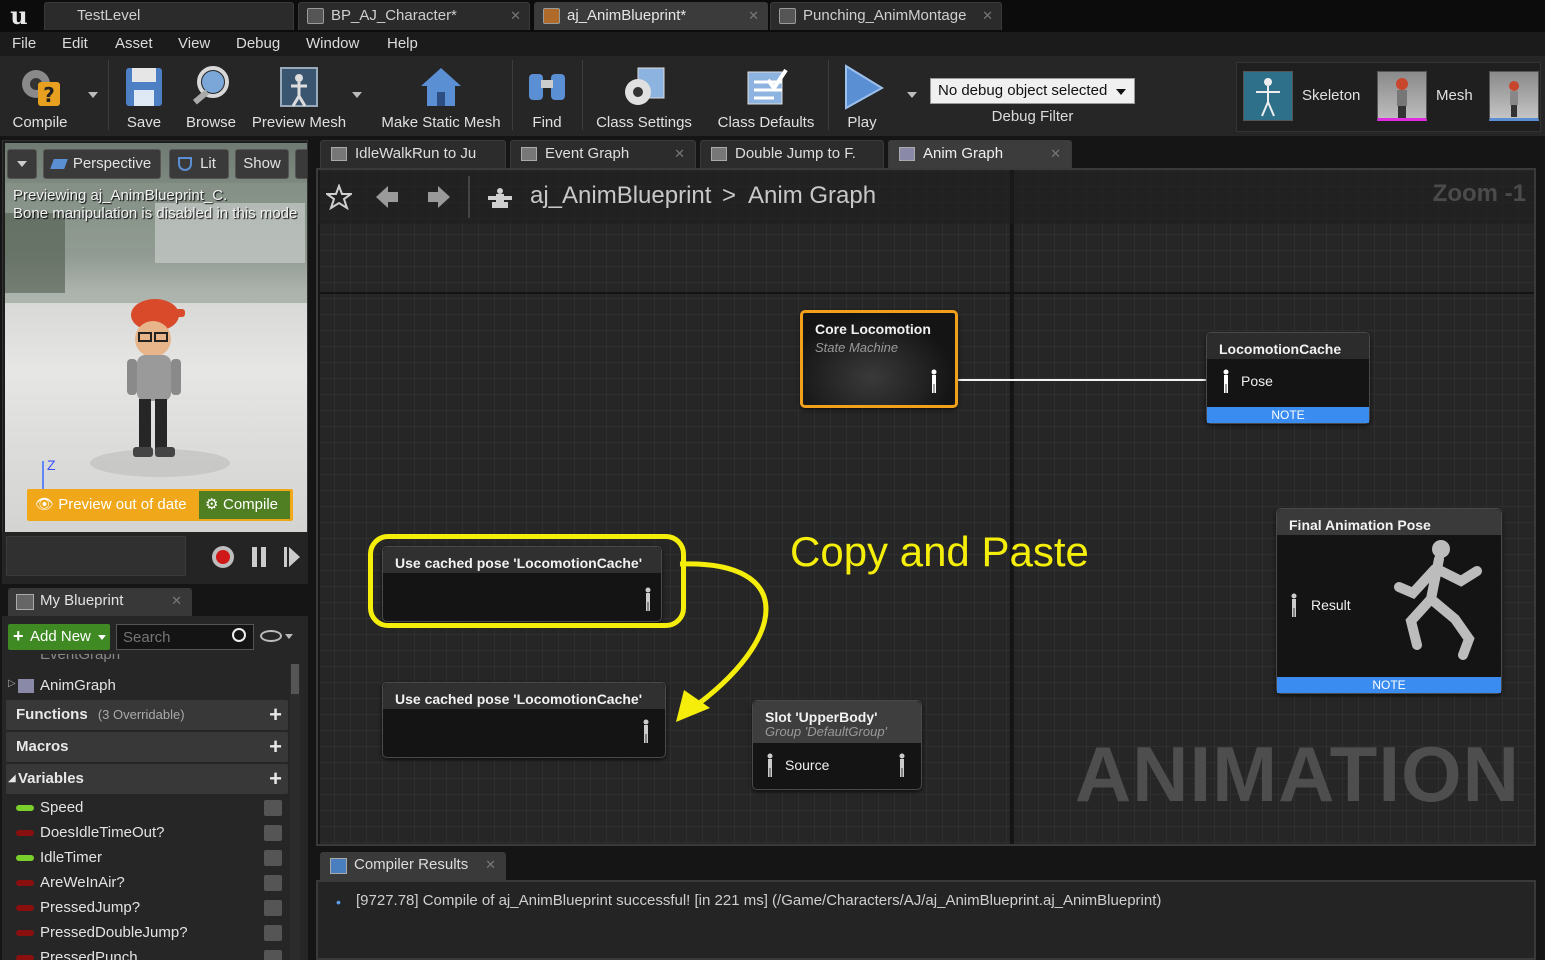 The image size is (1545, 960). I want to click on compile-label: Compile, so click(40, 122).